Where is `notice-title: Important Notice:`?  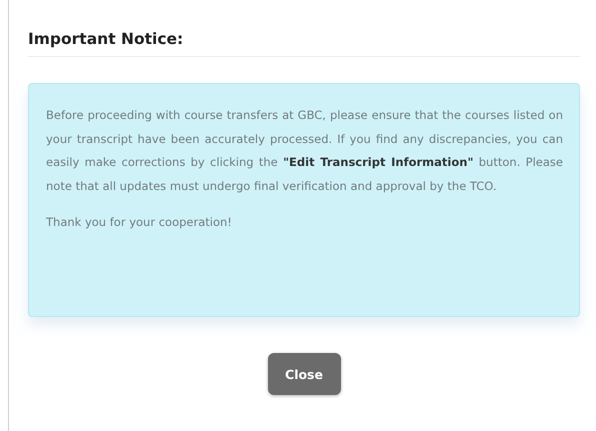
notice-title: Important Notice: is located at coordinates (106, 40).